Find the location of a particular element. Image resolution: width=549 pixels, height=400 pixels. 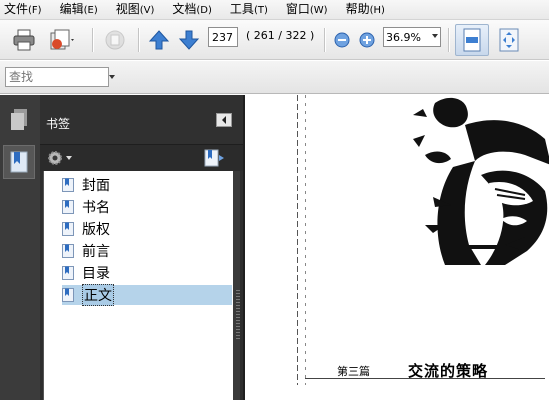

menu-item-accelerator: (D) is located at coordinates (204, 10).